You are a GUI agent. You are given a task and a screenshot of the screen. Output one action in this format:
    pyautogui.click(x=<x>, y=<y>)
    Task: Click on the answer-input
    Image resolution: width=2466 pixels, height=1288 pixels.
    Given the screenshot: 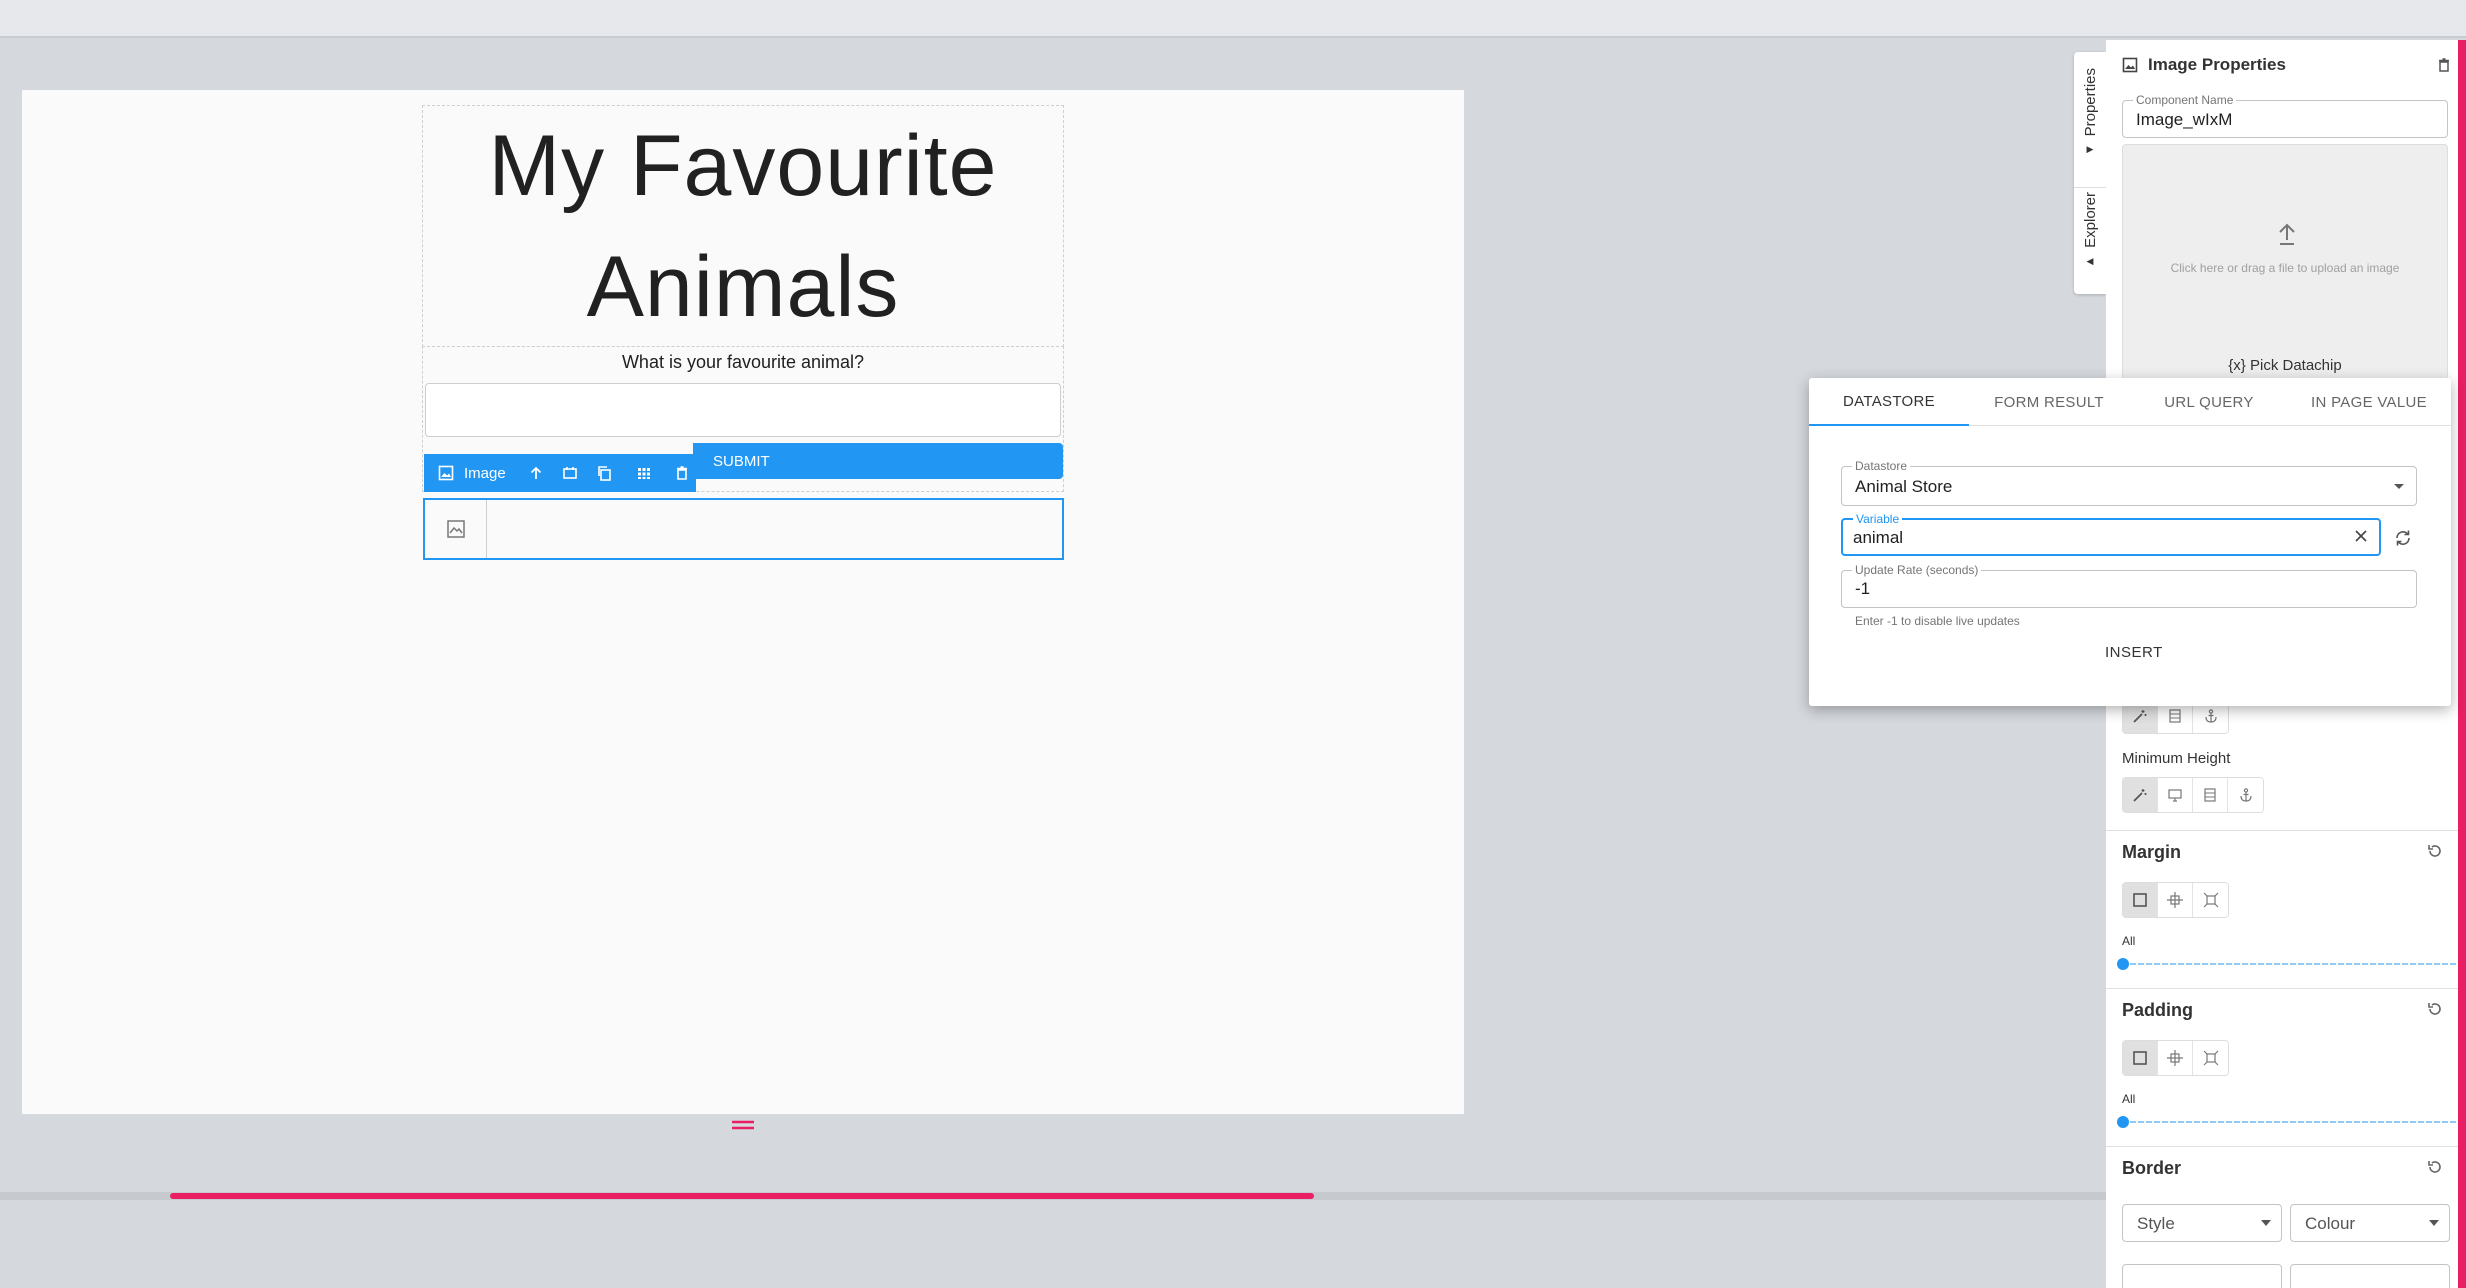 What is the action you would take?
    pyautogui.click(x=743, y=410)
    